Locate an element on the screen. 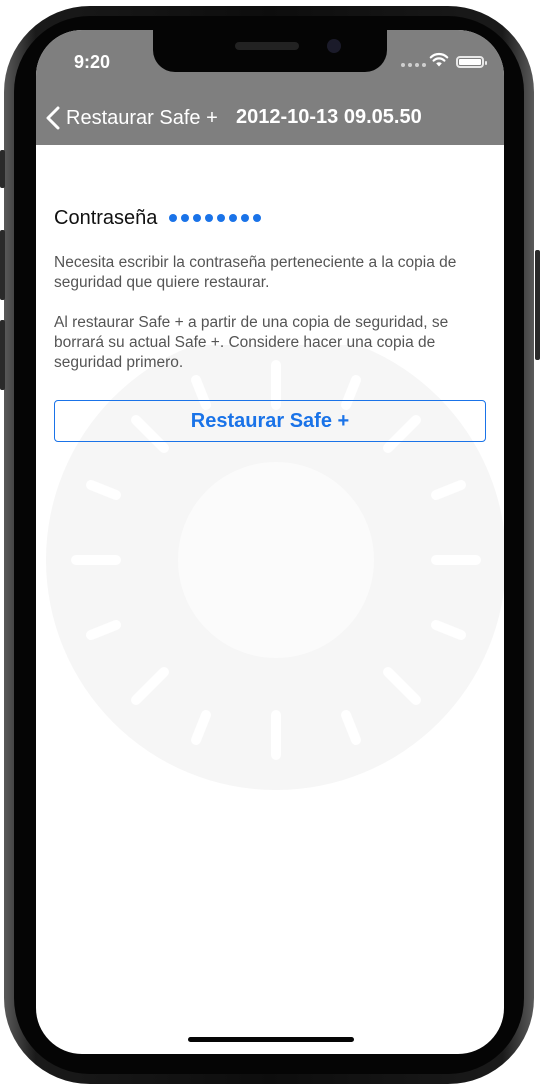  volume-down-button is located at coordinates (2, 355).